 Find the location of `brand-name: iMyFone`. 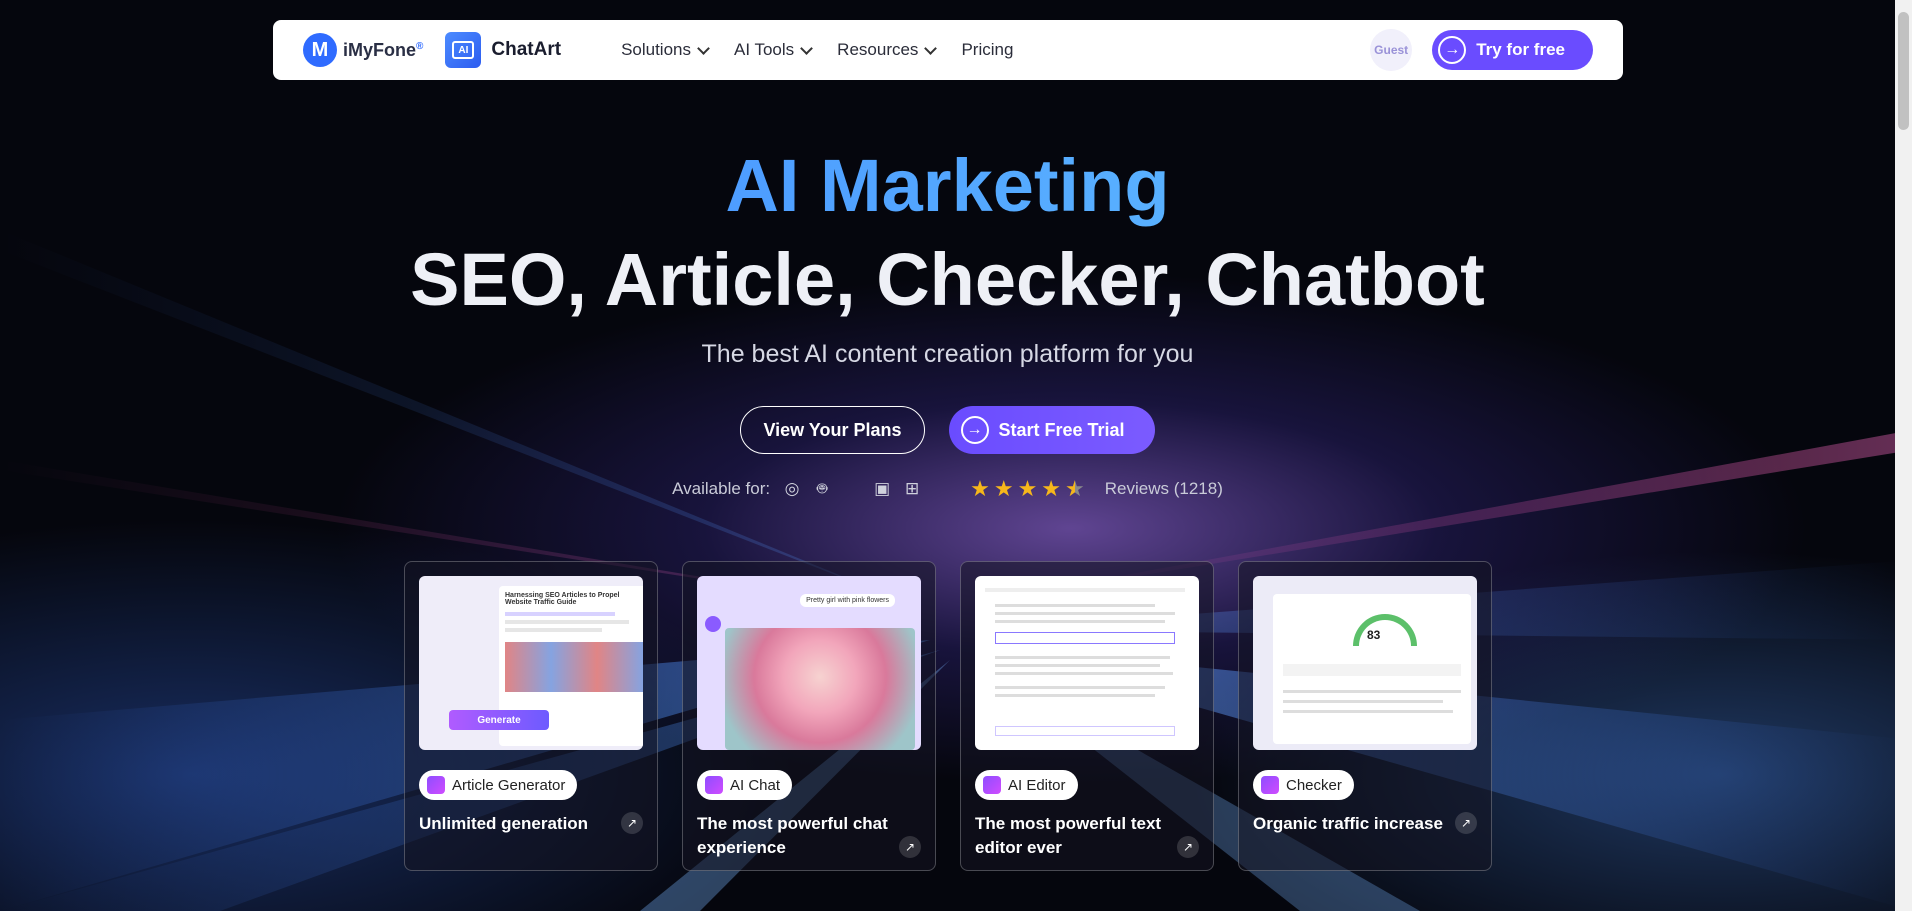

brand-name: iMyFone is located at coordinates (380, 49).